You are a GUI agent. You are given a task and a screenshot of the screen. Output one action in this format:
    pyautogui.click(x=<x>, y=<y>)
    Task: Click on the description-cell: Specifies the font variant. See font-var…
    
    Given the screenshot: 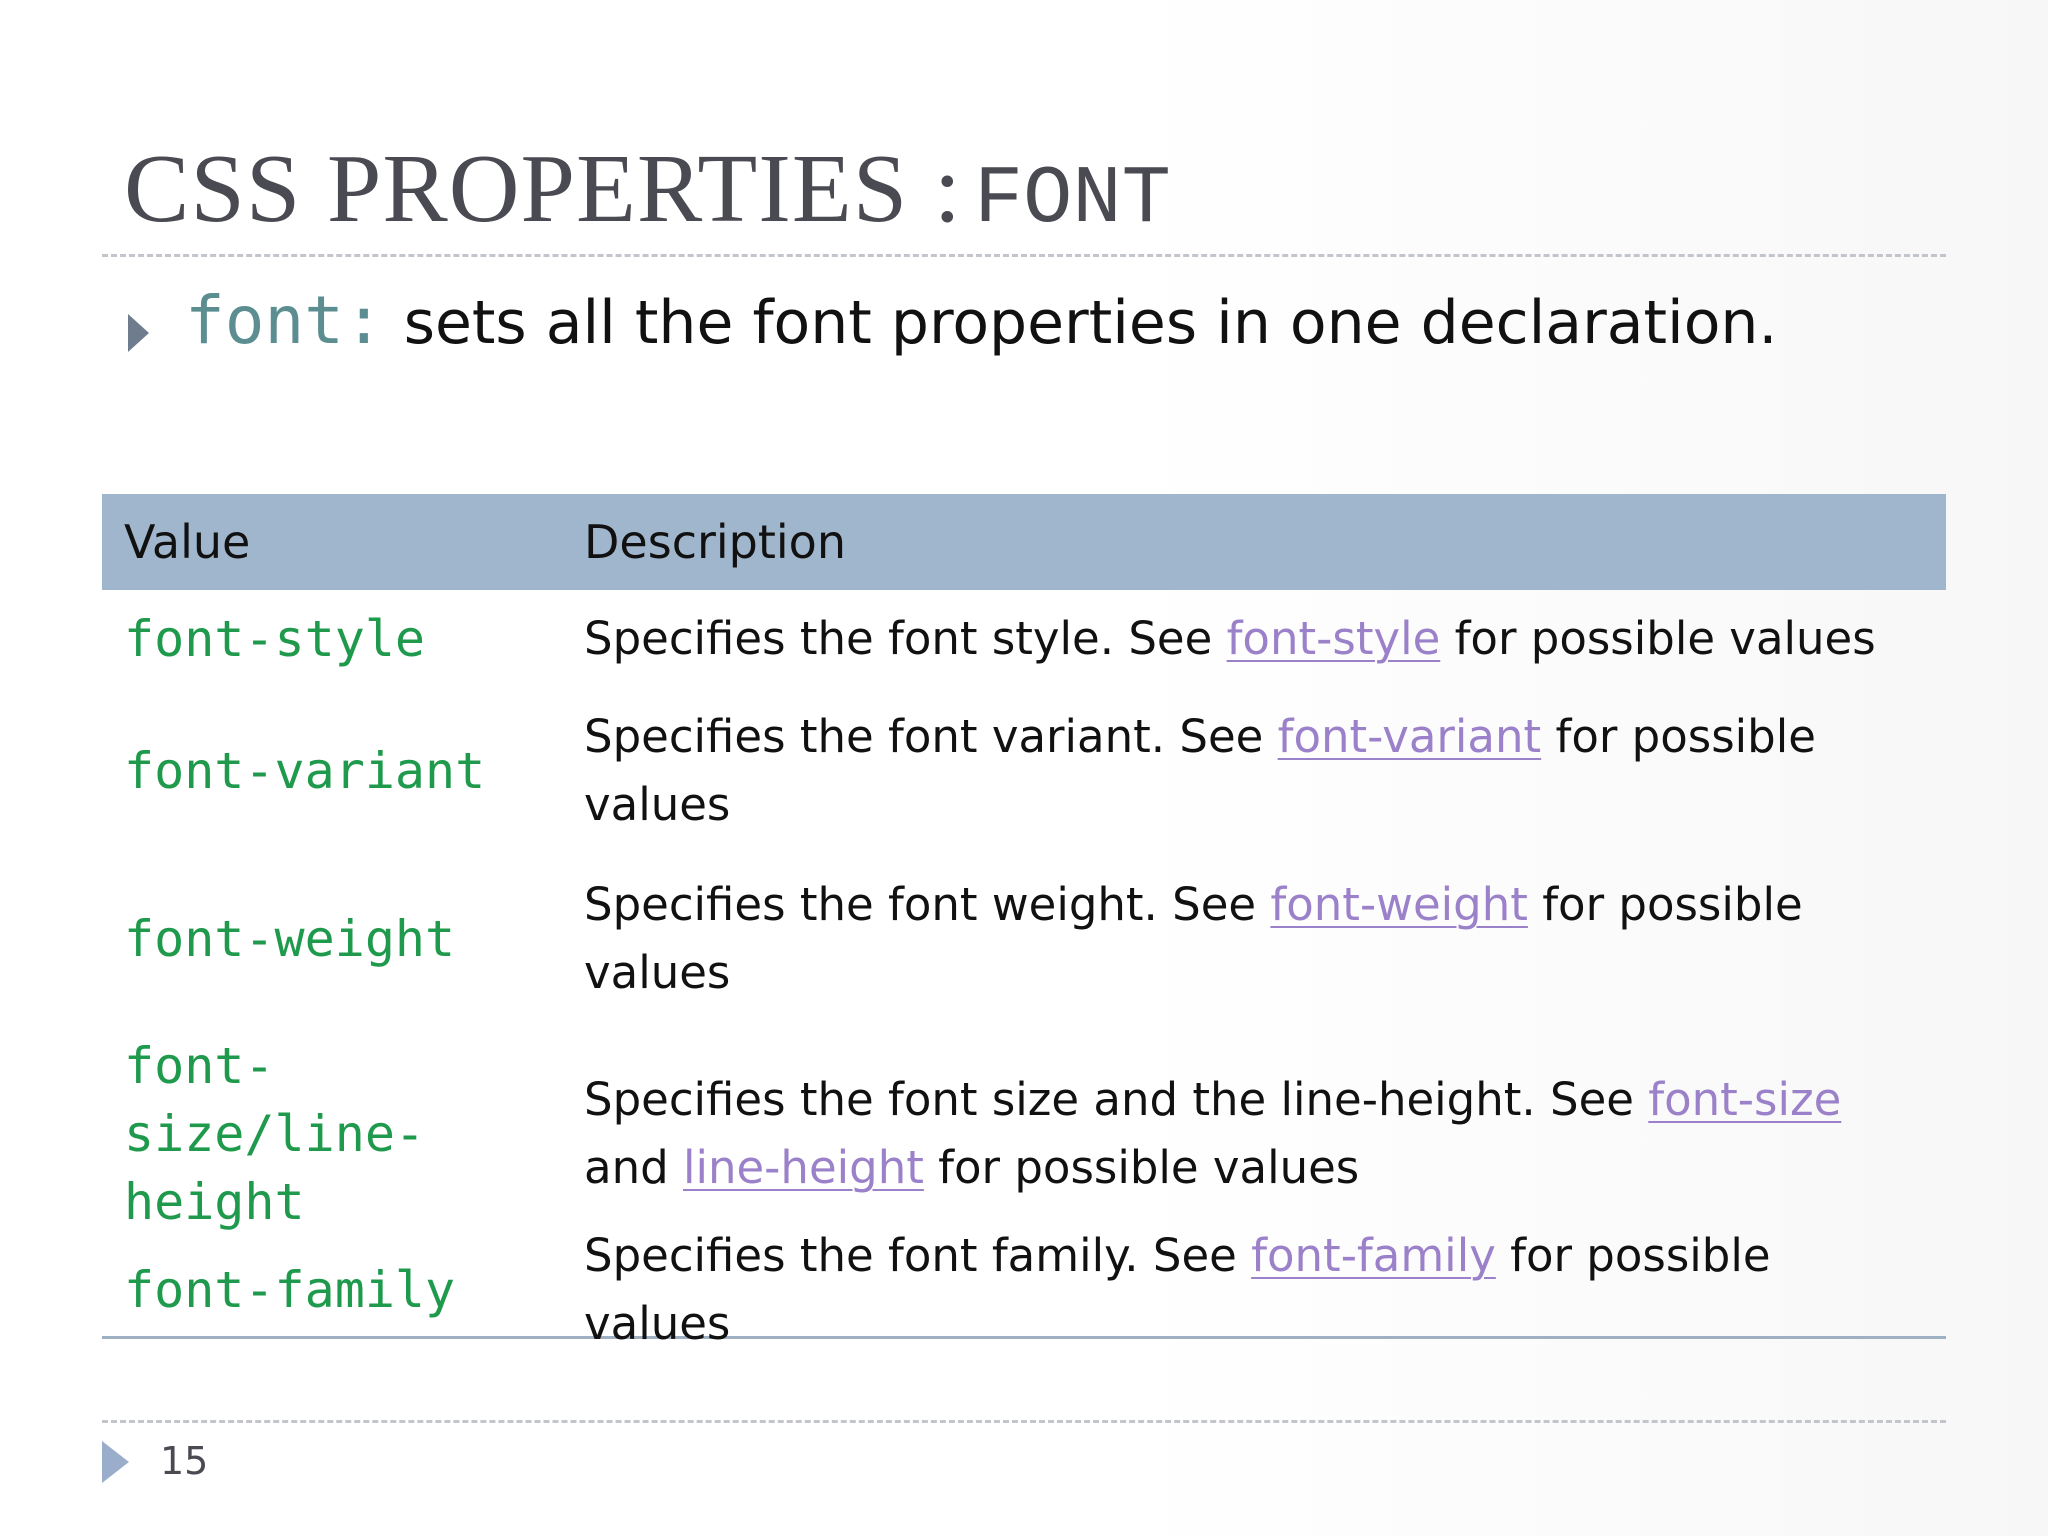 What is the action you would take?
    pyautogui.click(x=1254, y=771)
    